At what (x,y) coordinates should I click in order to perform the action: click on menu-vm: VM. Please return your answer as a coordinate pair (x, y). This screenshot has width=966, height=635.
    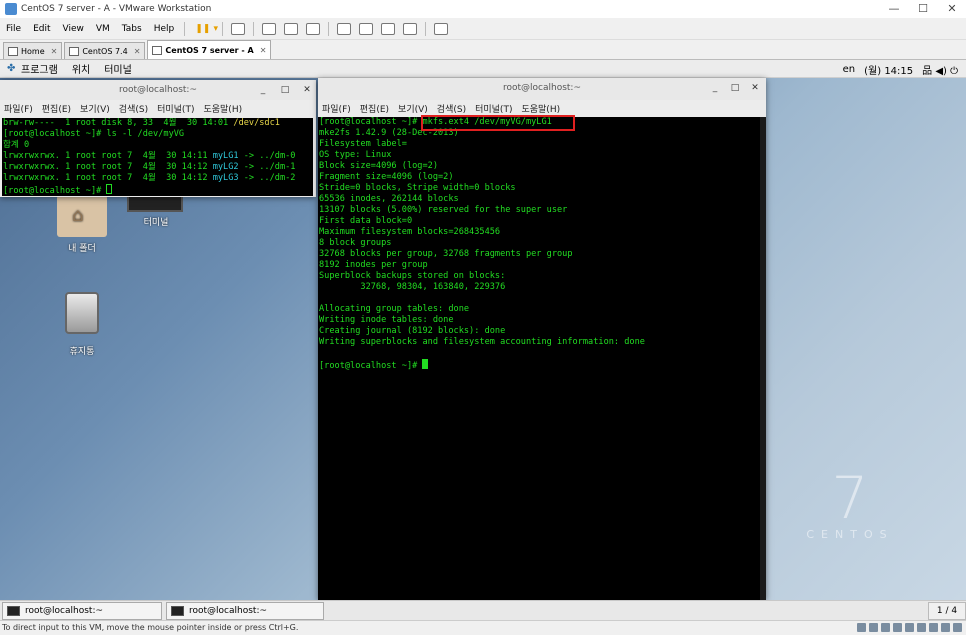
    Looking at the image, I should click on (103, 29).